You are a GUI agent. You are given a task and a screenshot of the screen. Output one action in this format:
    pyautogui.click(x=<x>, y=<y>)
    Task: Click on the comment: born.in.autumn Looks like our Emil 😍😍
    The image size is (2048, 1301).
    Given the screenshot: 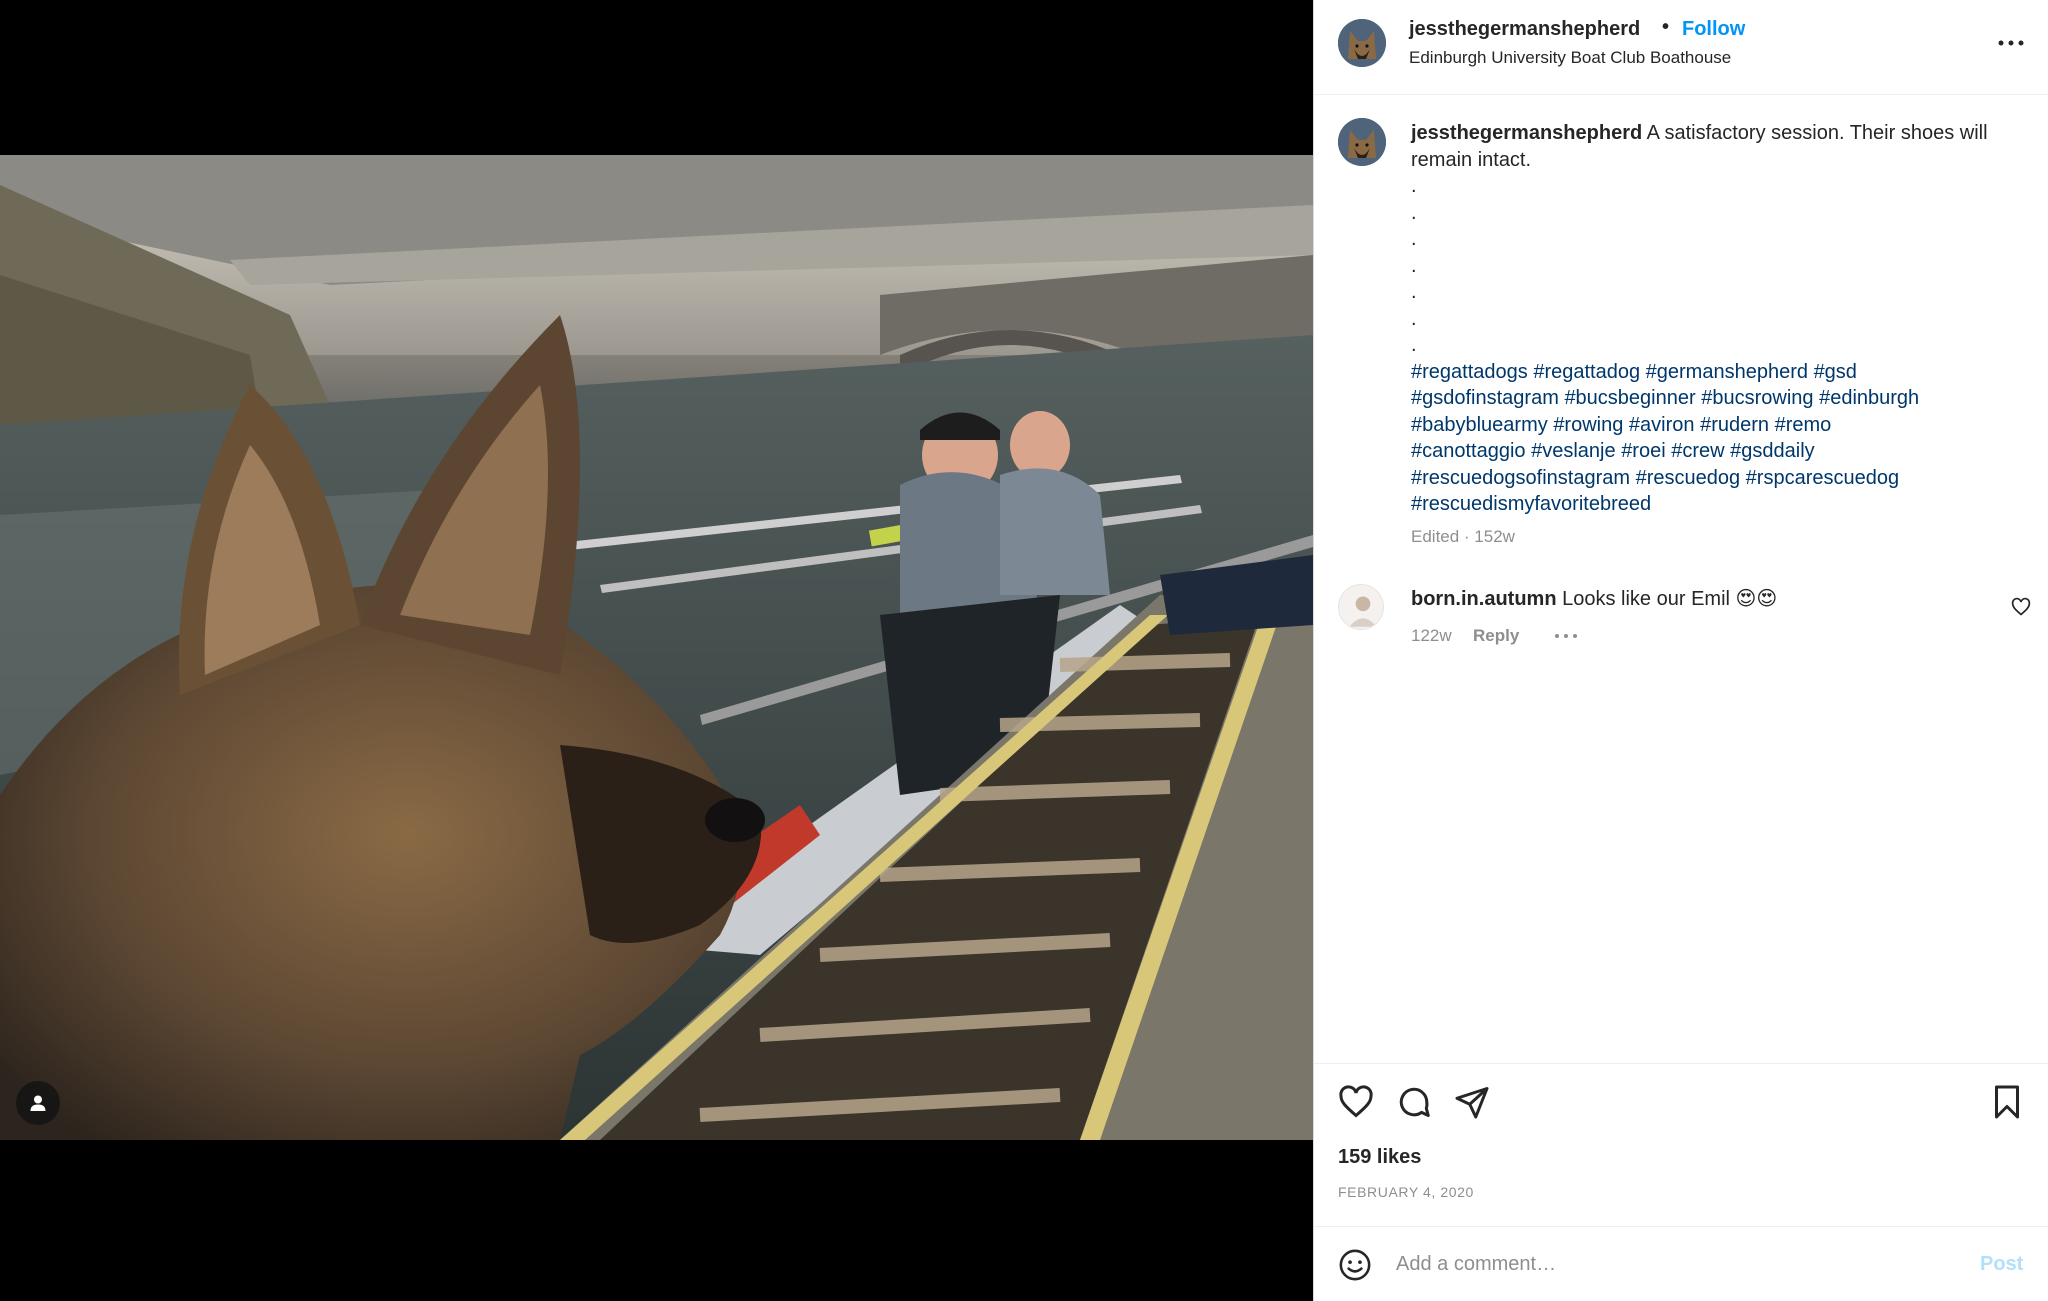 What is the action you would take?
    pyautogui.click(x=1594, y=598)
    